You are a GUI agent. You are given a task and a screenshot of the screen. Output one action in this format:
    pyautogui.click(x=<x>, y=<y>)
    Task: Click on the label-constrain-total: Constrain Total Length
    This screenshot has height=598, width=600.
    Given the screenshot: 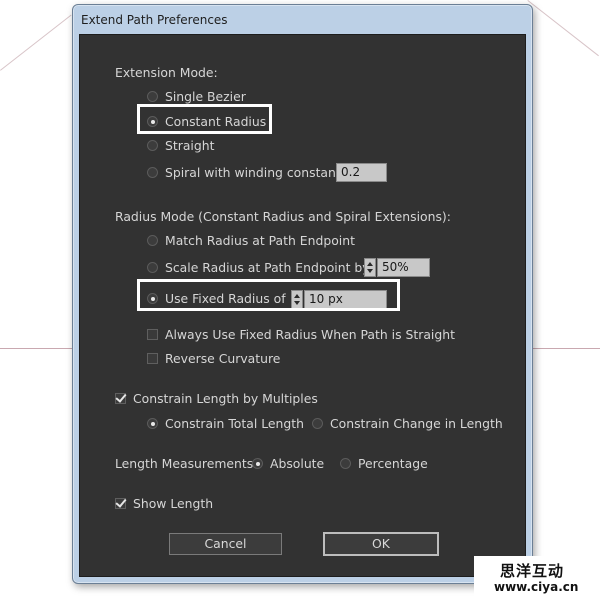 What is the action you would take?
    pyautogui.click(x=234, y=424)
    